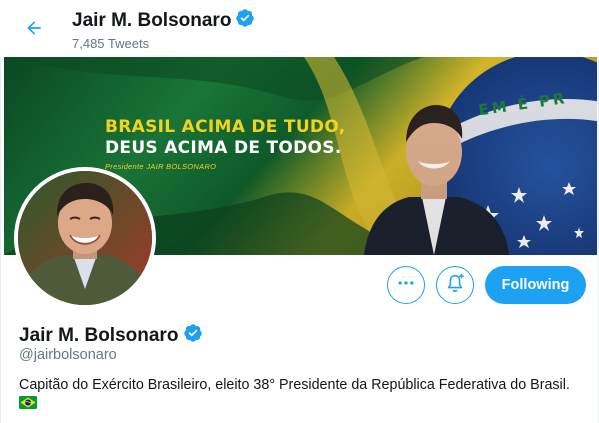 Image resolution: width=599 pixels, height=423 pixels. Describe the element at coordinates (223, 148) in the screenshot. I see `banner-slogan-line2: DEUS ACIMA DE TODOS.` at that location.